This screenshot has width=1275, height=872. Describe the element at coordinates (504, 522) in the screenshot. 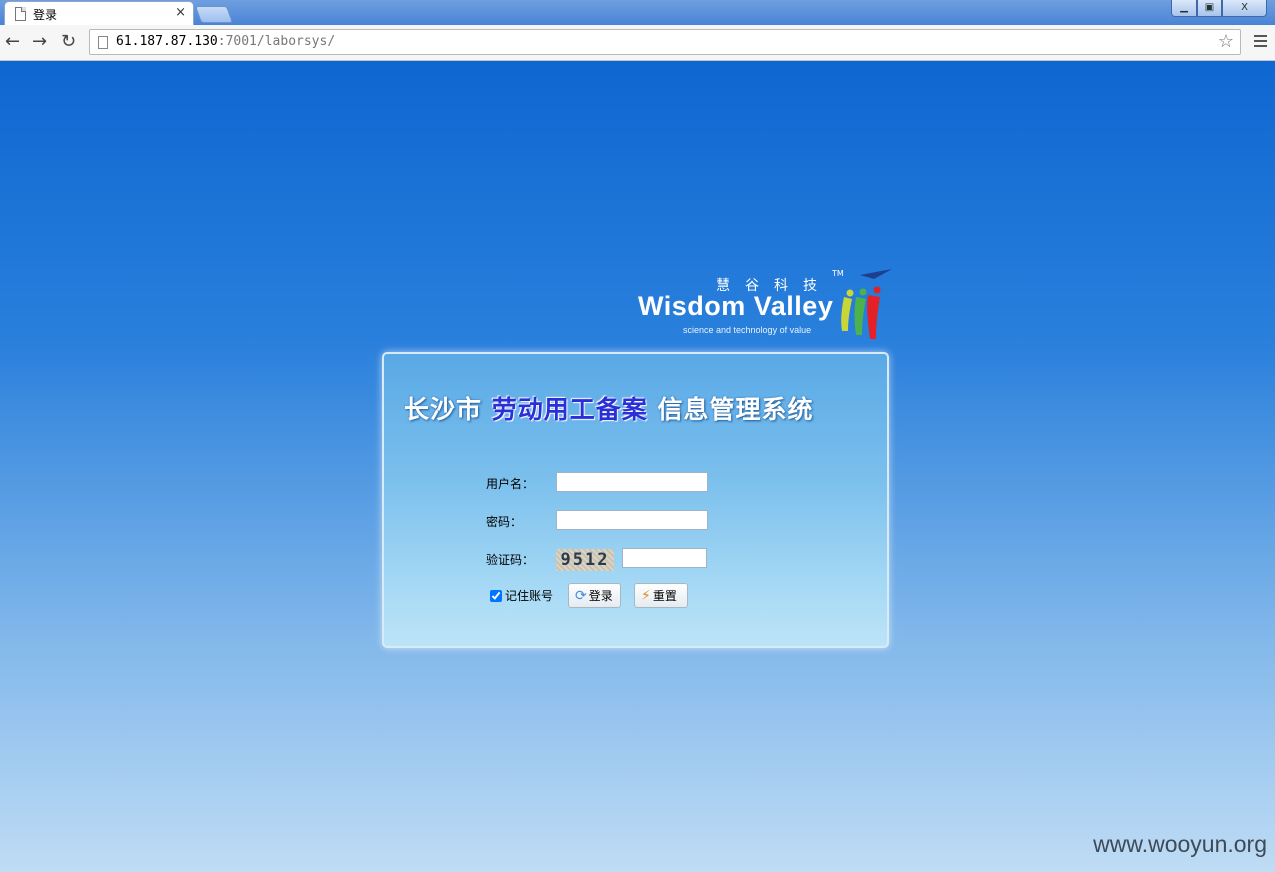

I see `password-label: 密码：` at that location.